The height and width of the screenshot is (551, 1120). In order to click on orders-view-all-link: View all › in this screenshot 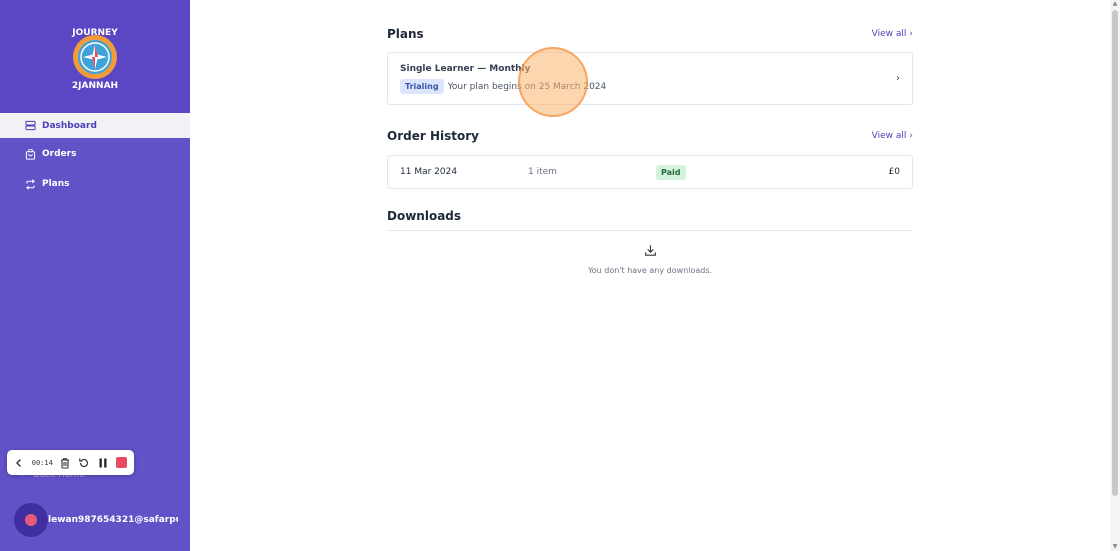, I will do `click(892, 136)`.